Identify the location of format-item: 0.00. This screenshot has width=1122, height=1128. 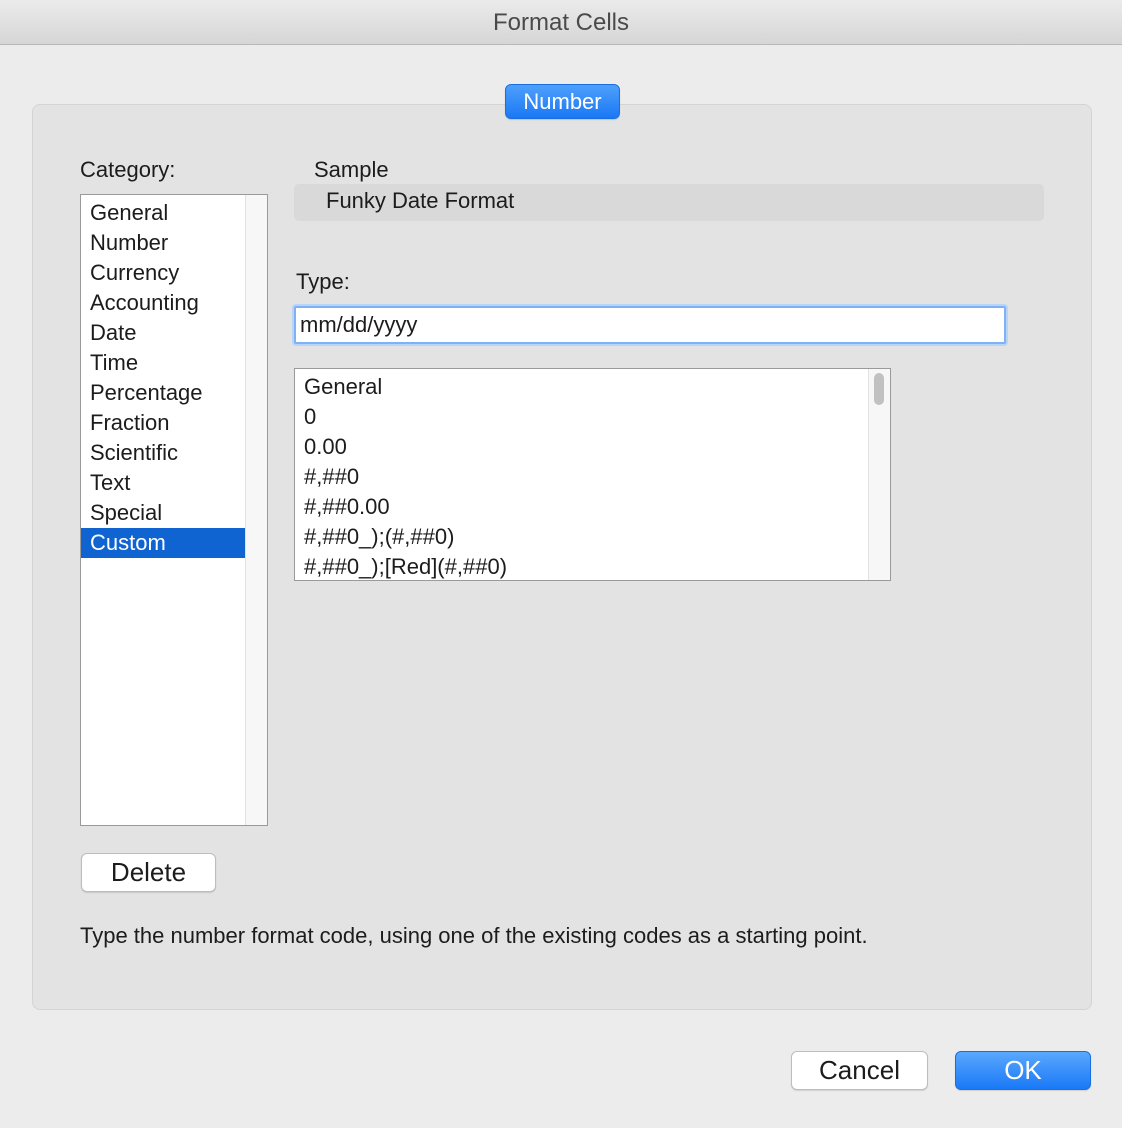
(401, 447).